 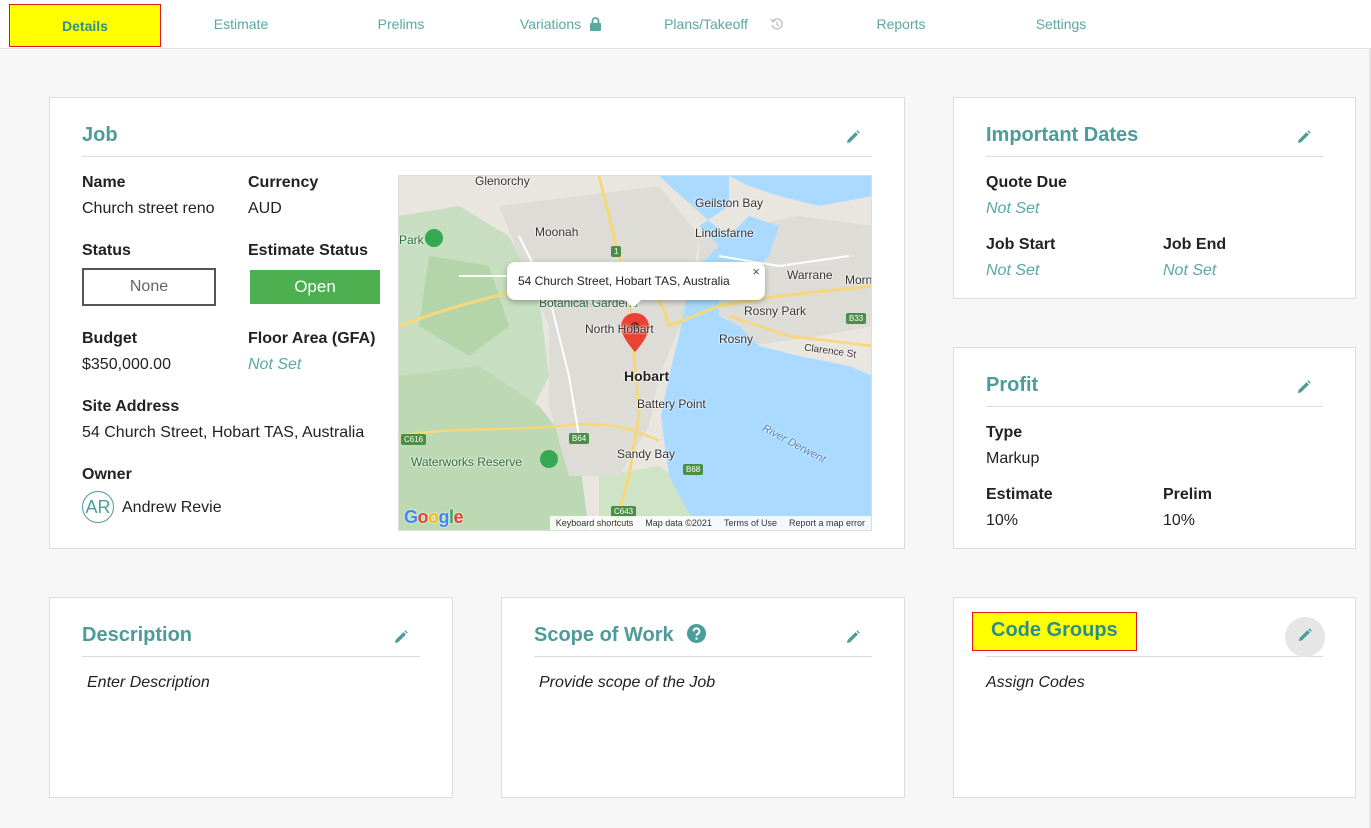 I want to click on popup-address: 54 Church Street, Hobart TAS, Australia, so click(x=624, y=281).